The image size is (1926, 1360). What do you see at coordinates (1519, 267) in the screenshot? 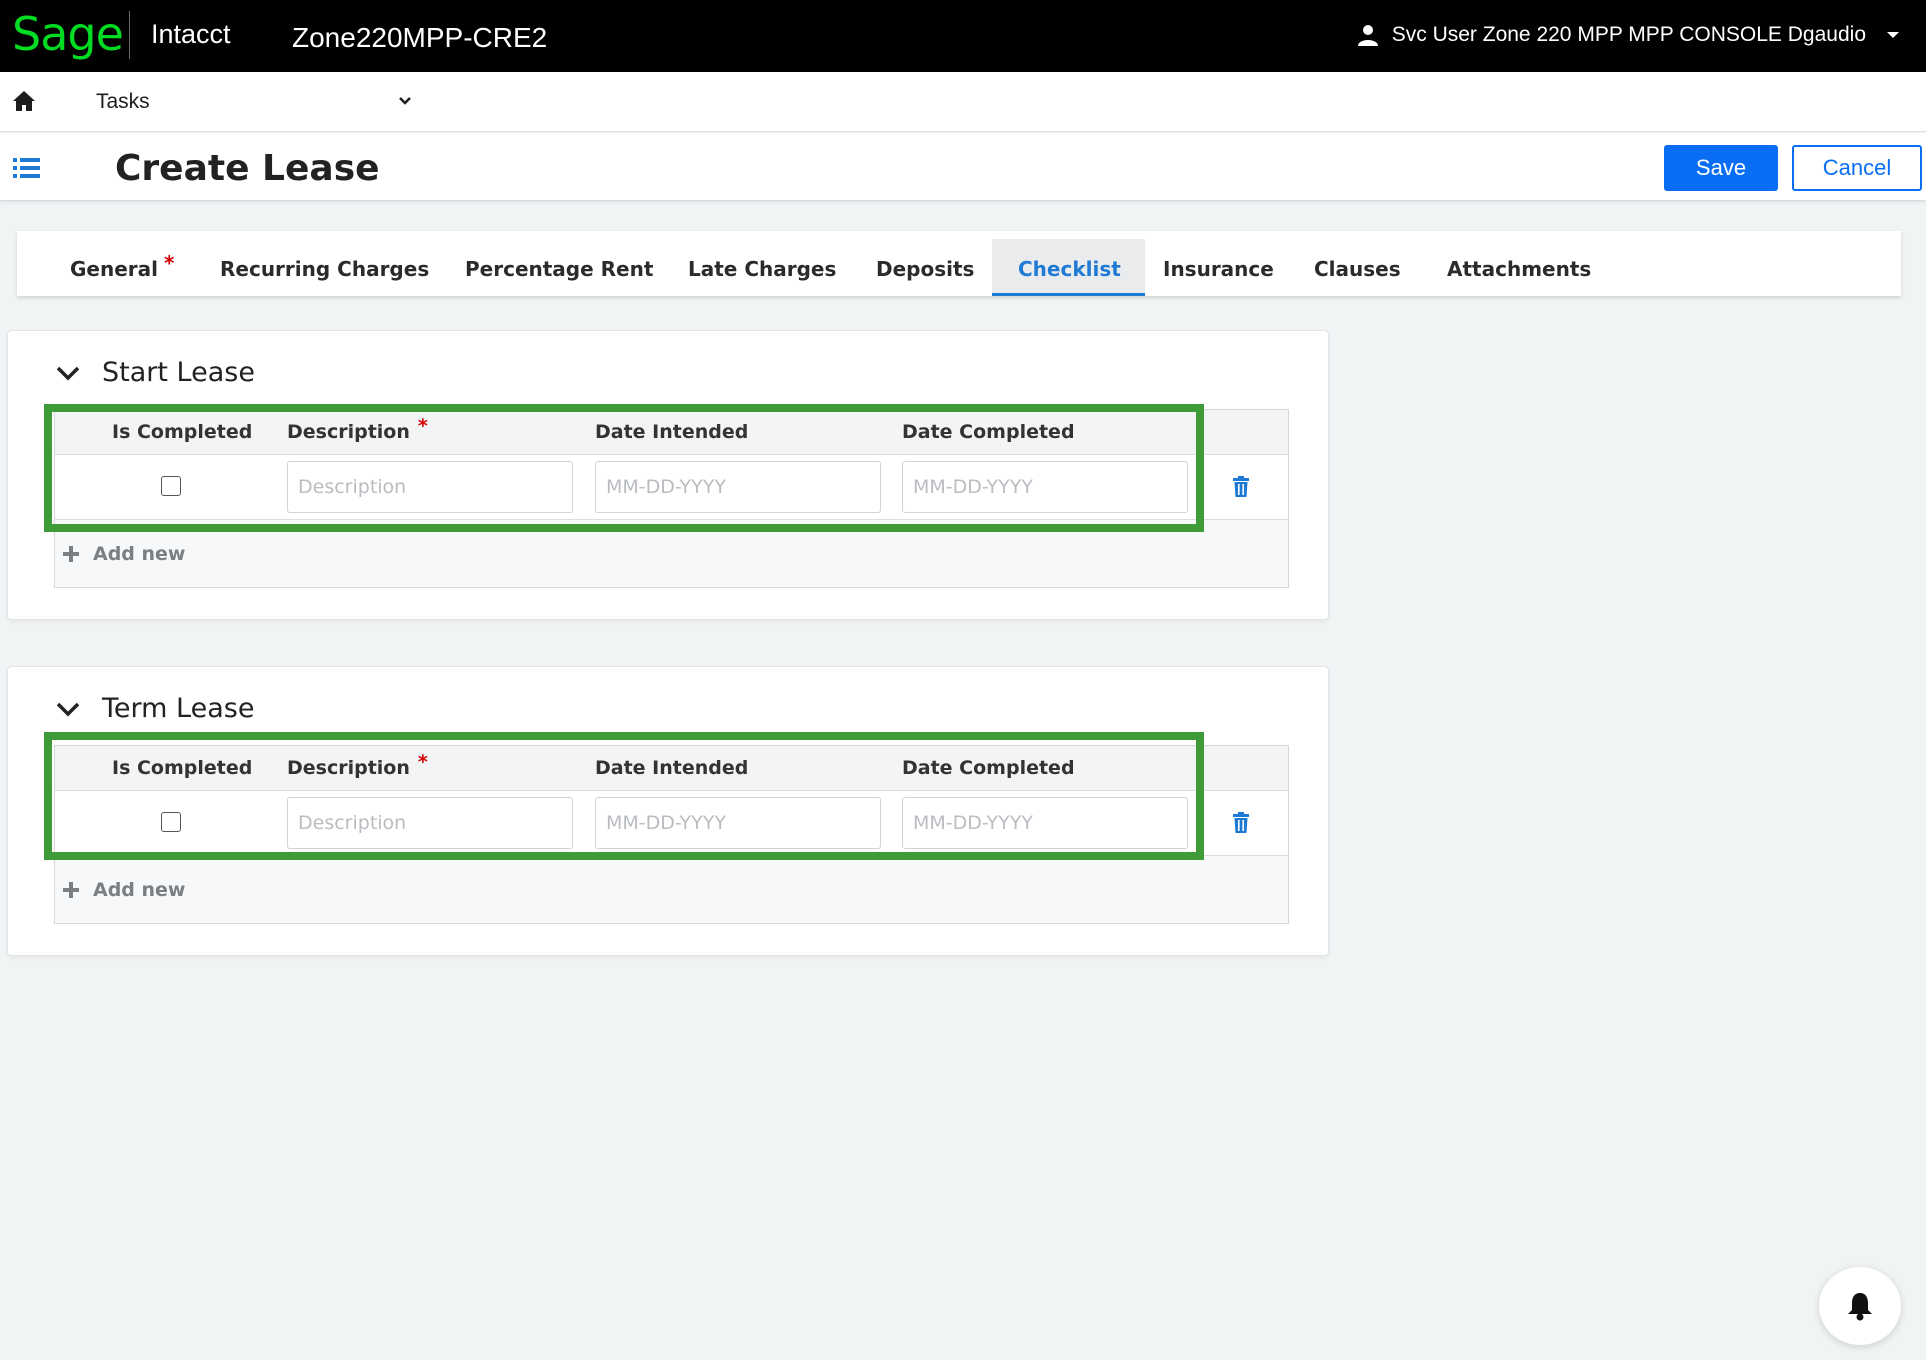
I see `tab-attachments: Attachments` at bounding box center [1519, 267].